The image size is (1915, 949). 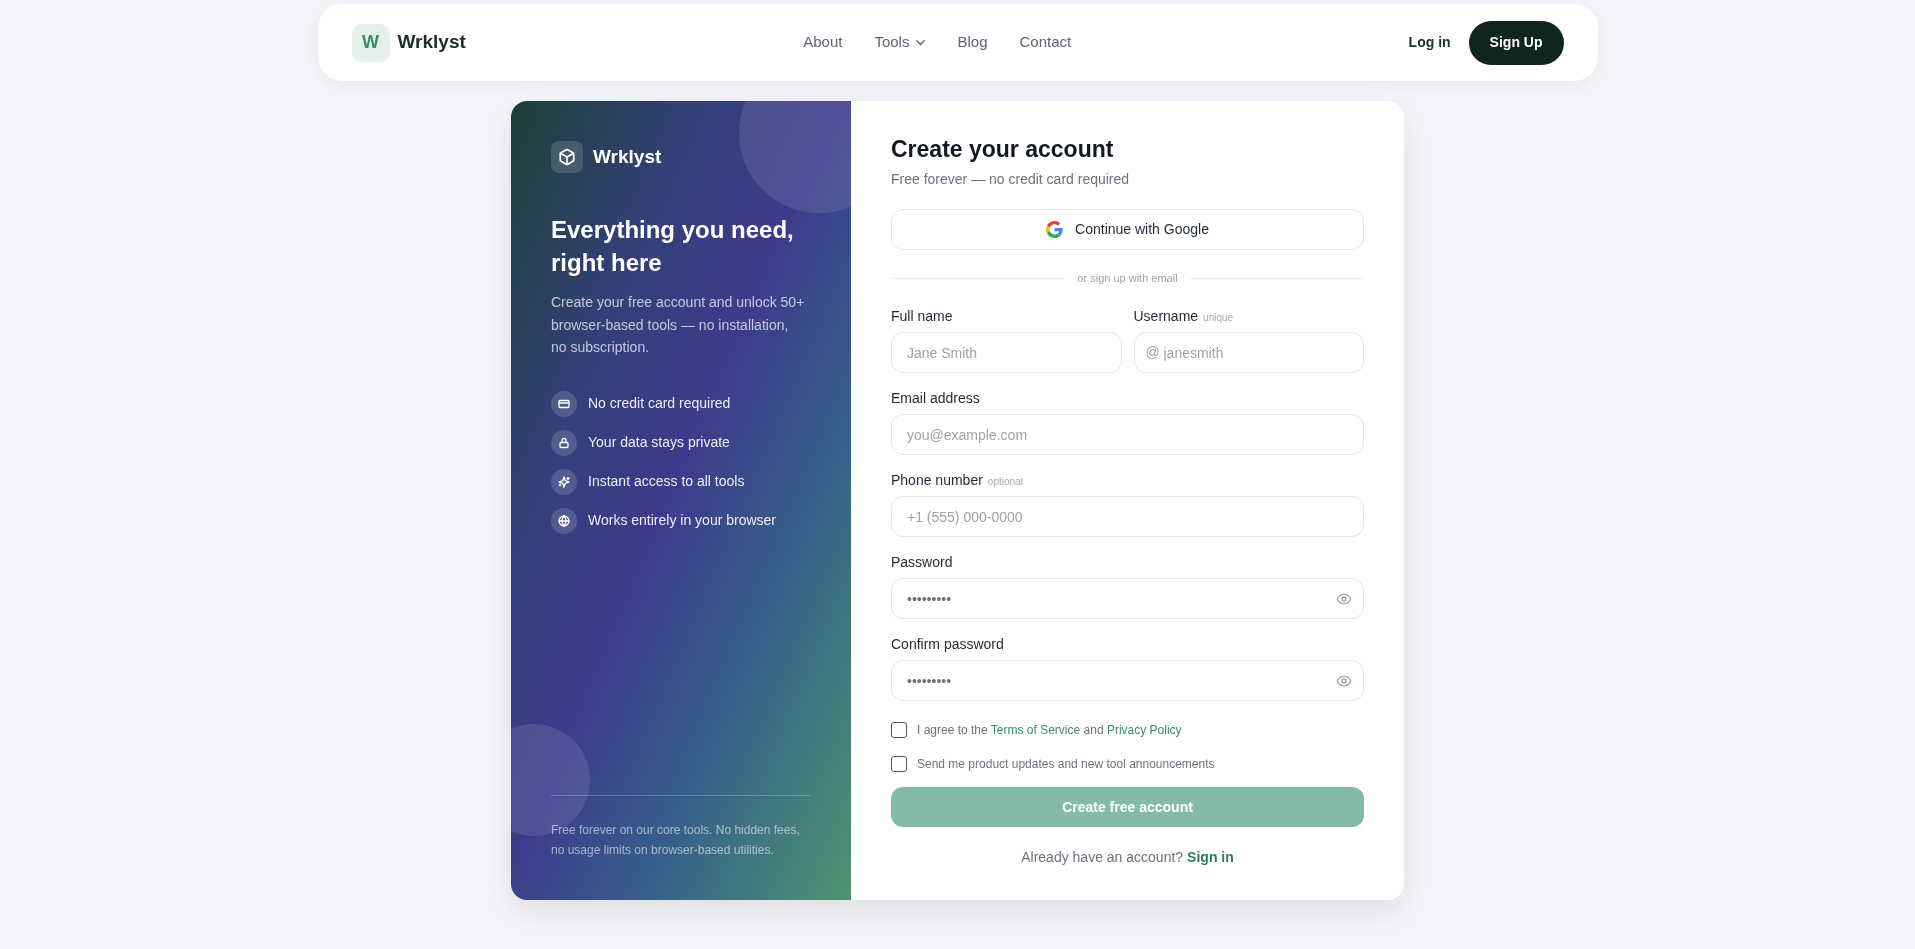 I want to click on nav-link: About, so click(x=823, y=42).